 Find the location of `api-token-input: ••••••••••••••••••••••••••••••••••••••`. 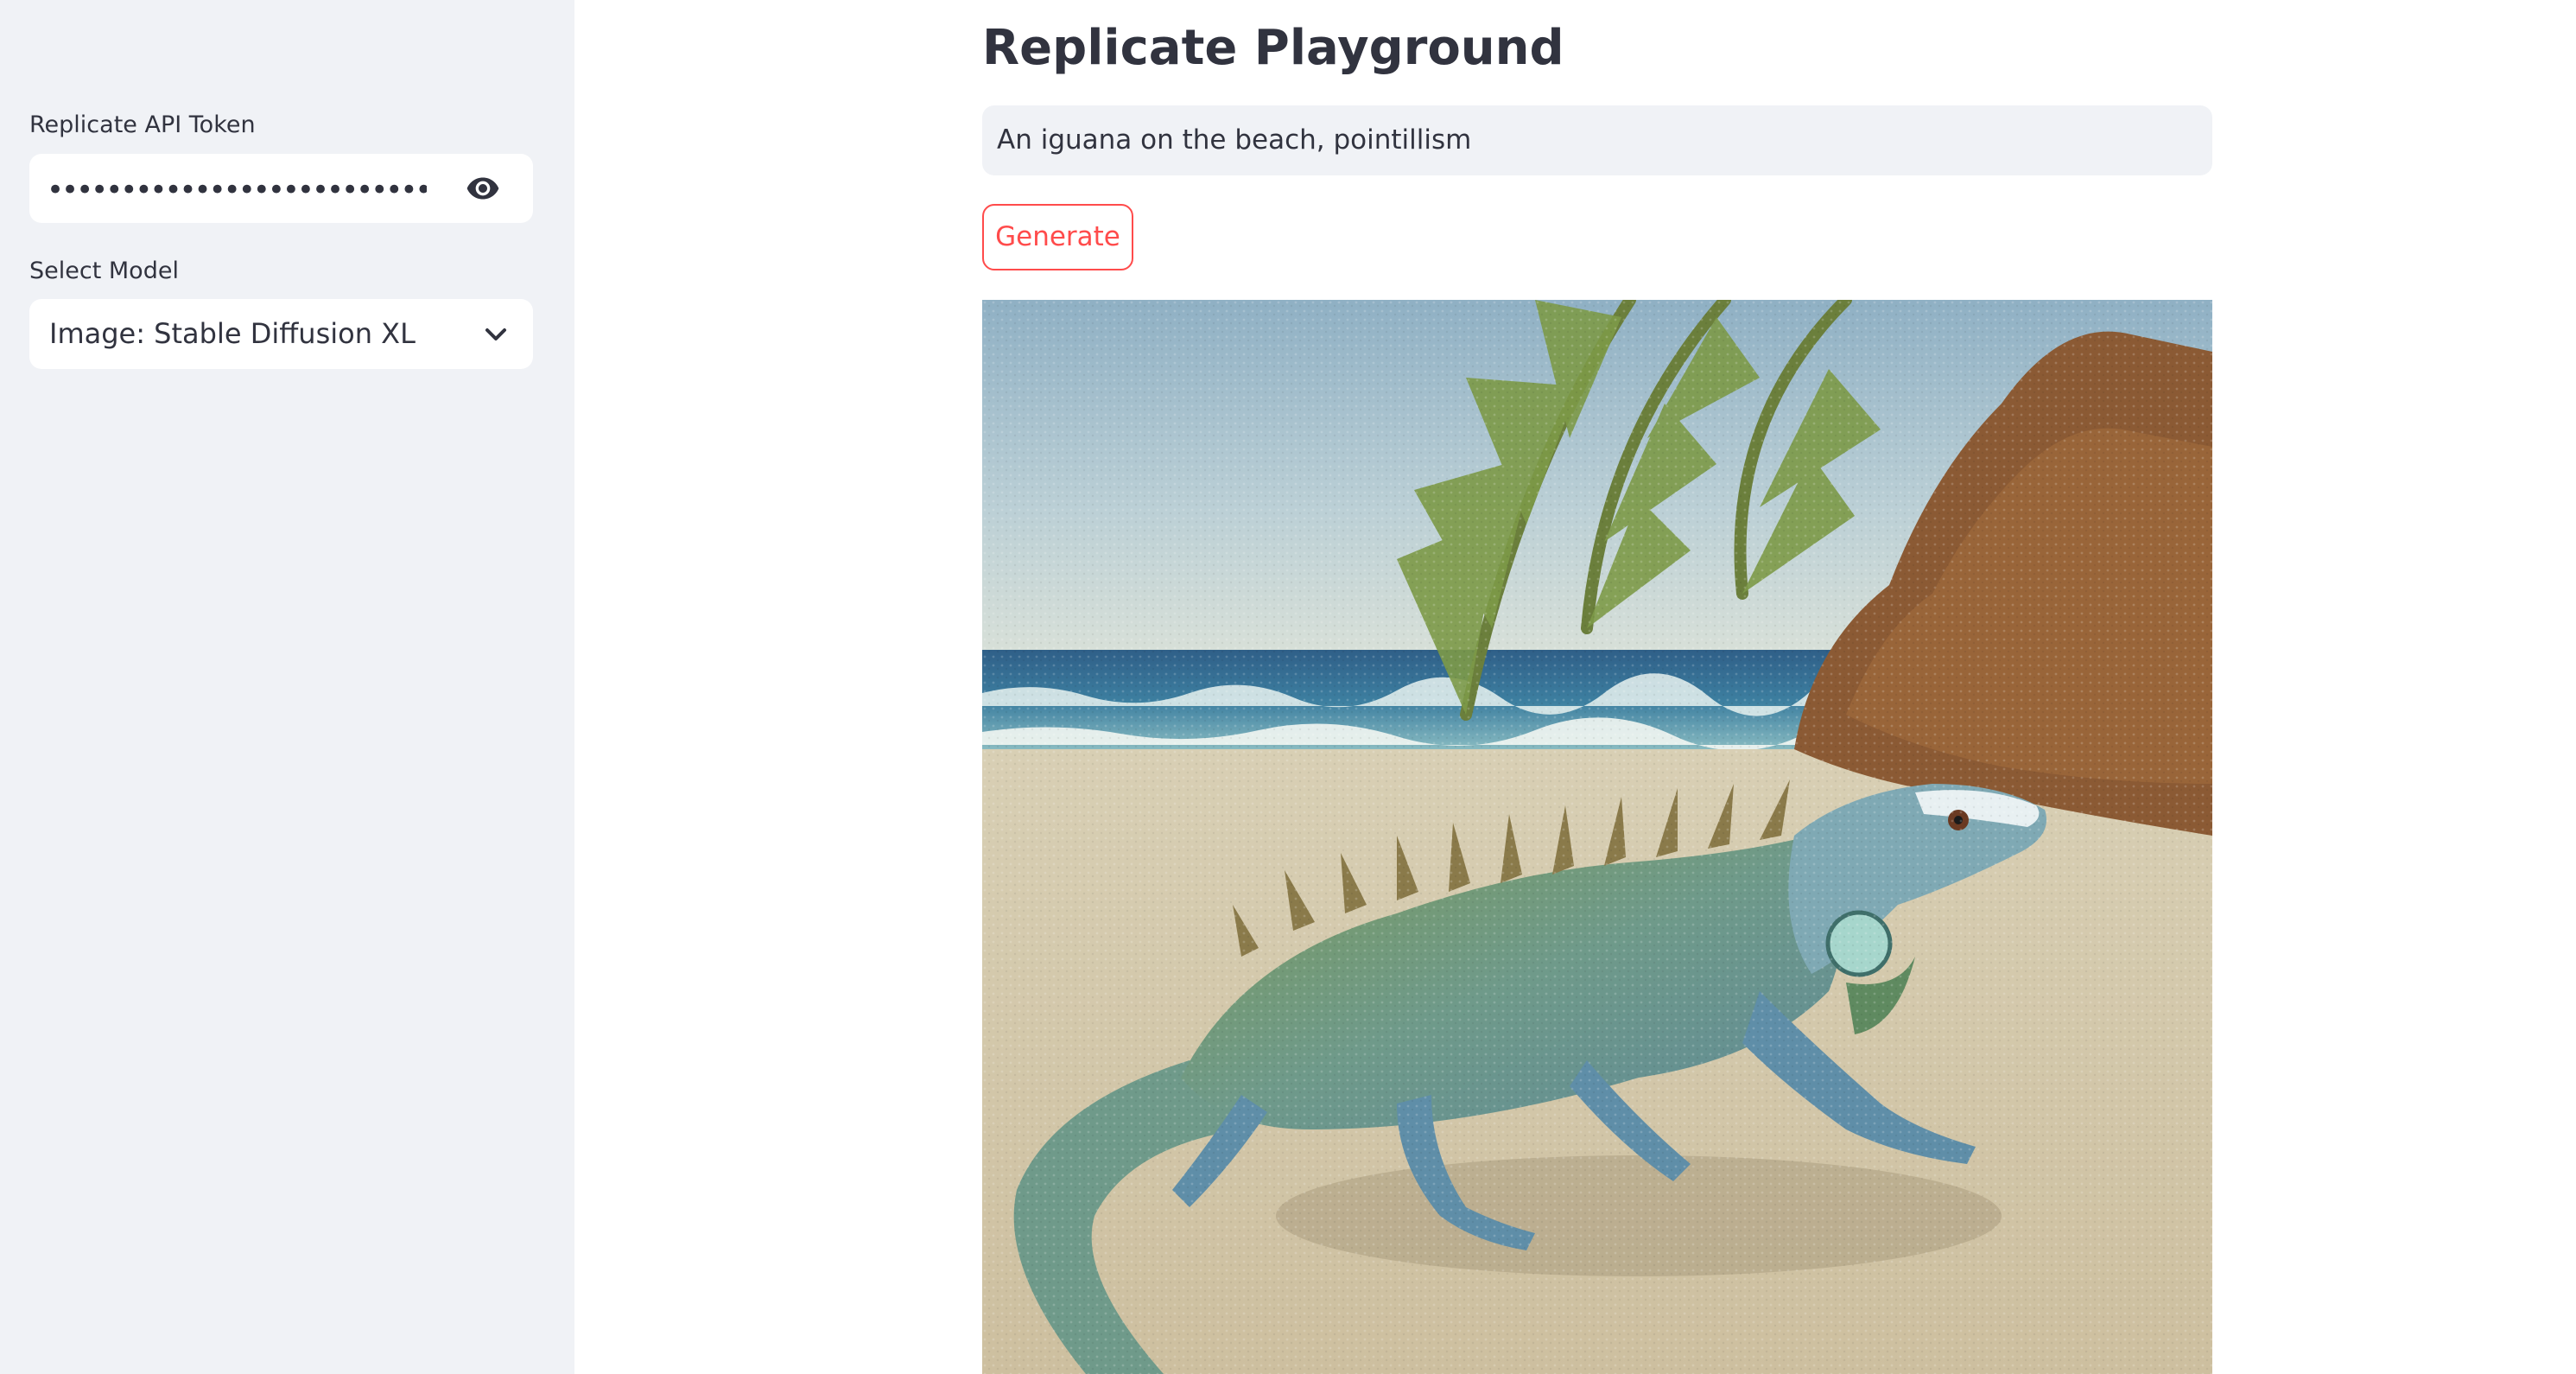

api-token-input: •••••••••••••••••••••••••••••••••••••• is located at coordinates (281, 188).